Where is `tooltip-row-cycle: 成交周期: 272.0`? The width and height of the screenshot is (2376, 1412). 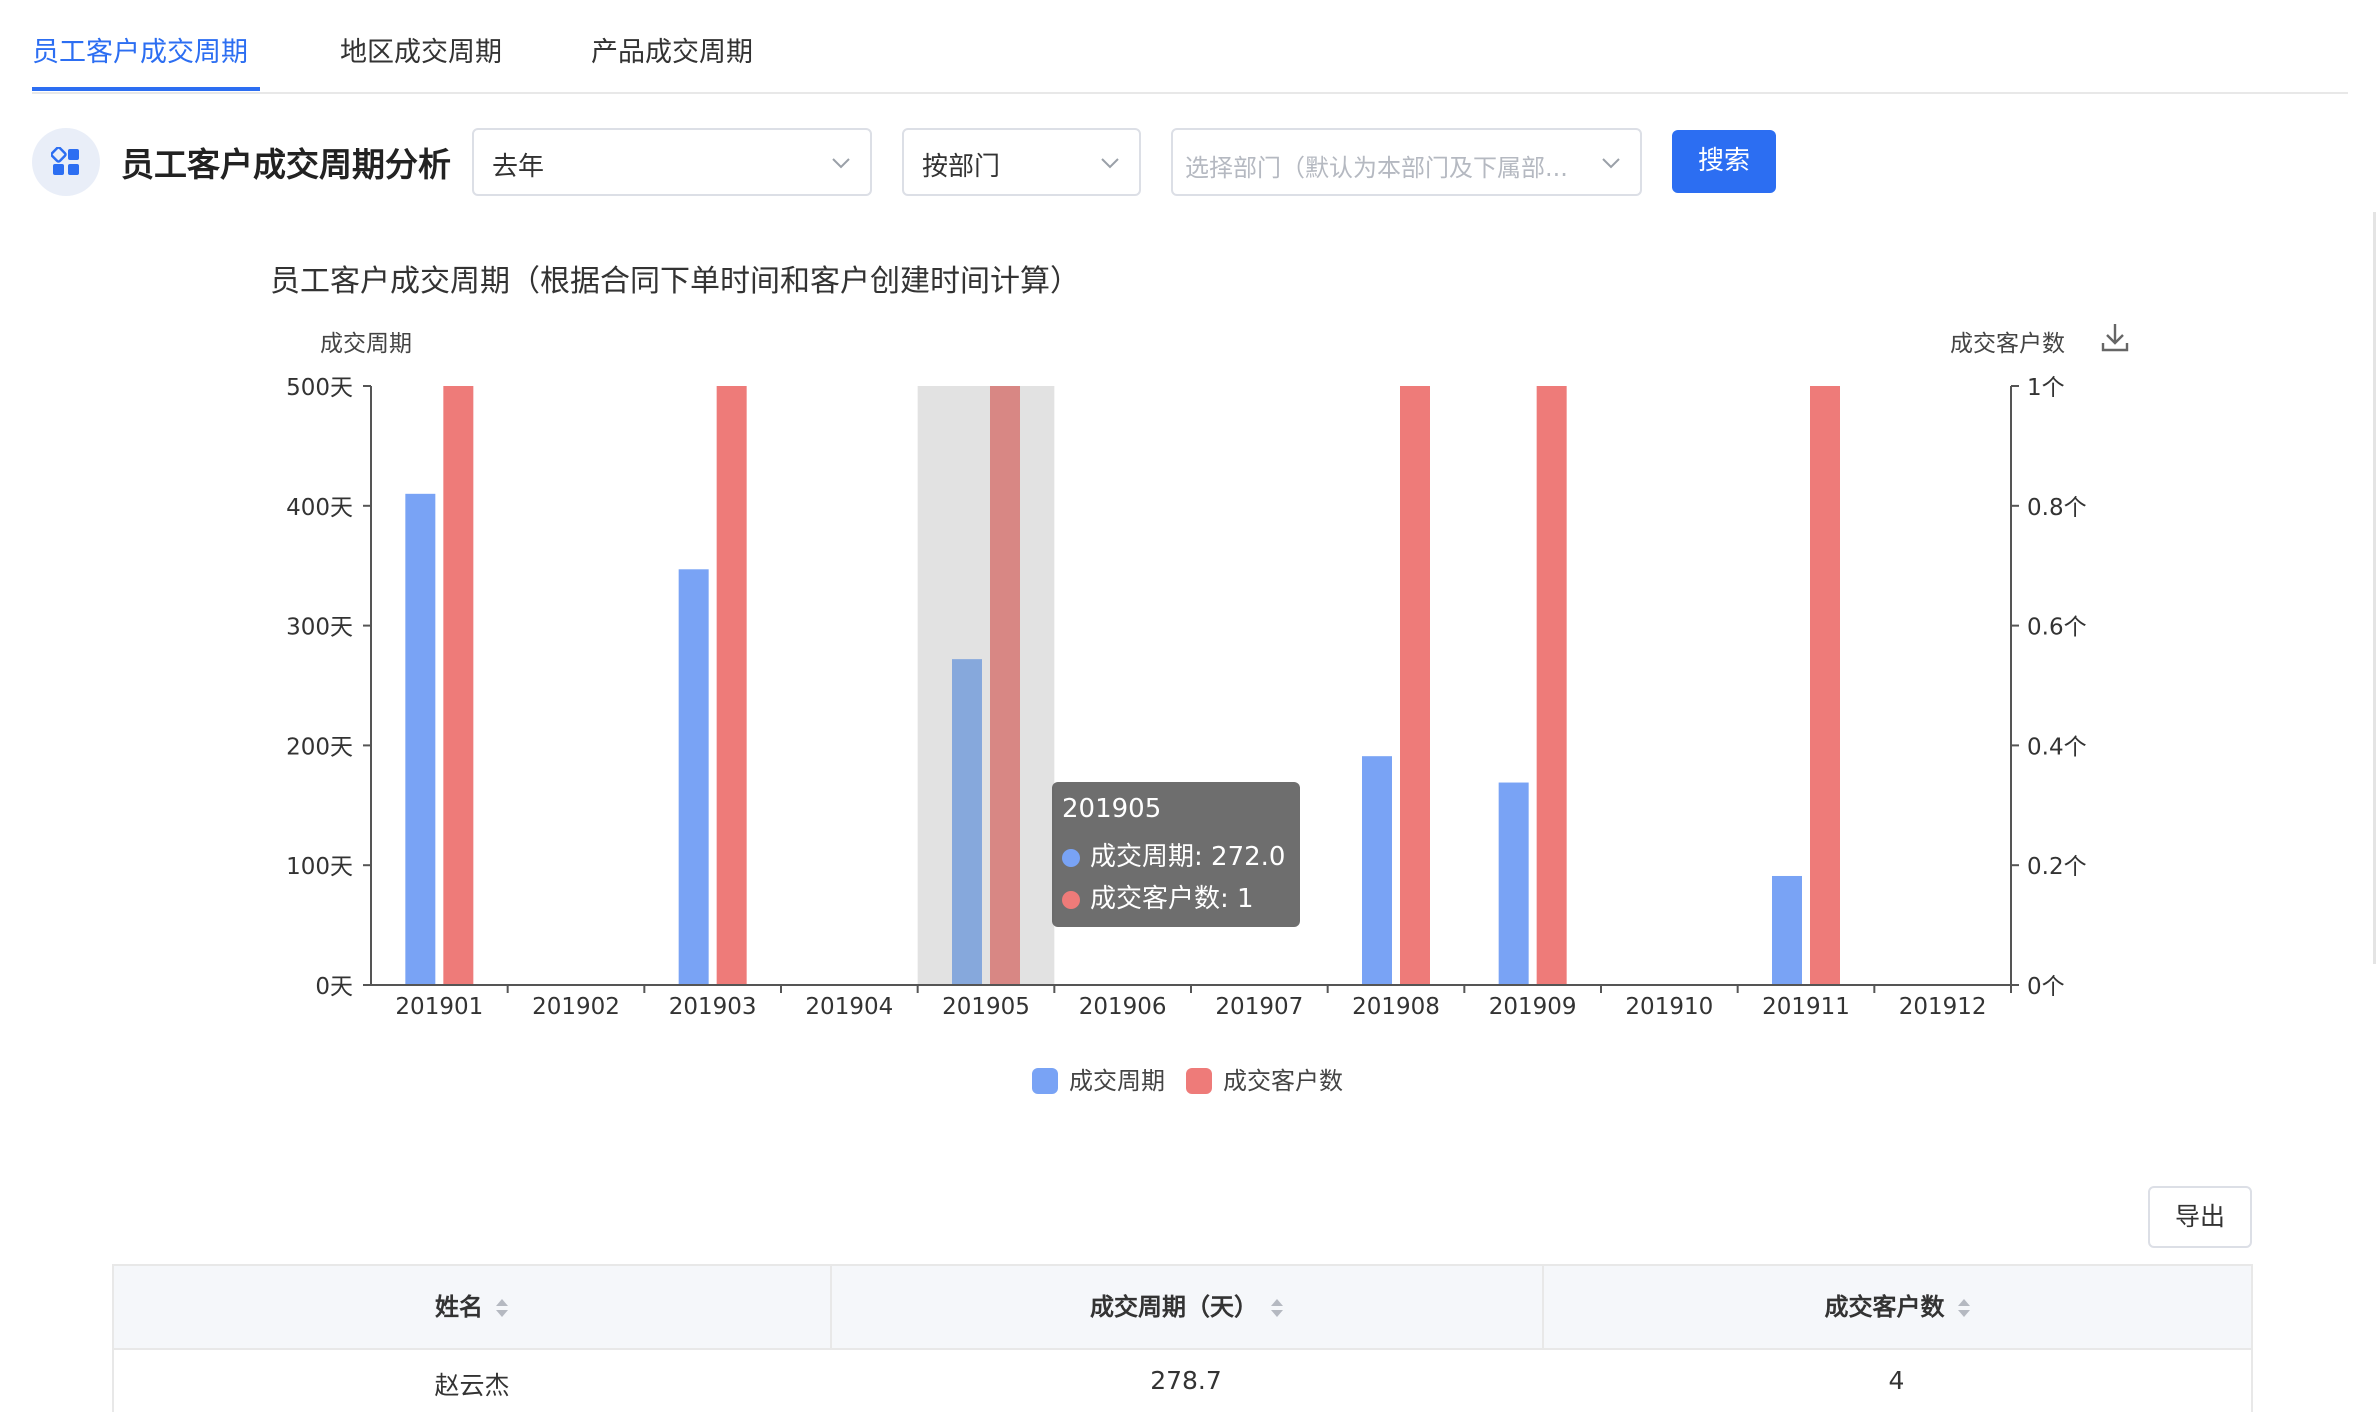 tooltip-row-cycle: 成交周期: 272.0 is located at coordinates (1173, 854).